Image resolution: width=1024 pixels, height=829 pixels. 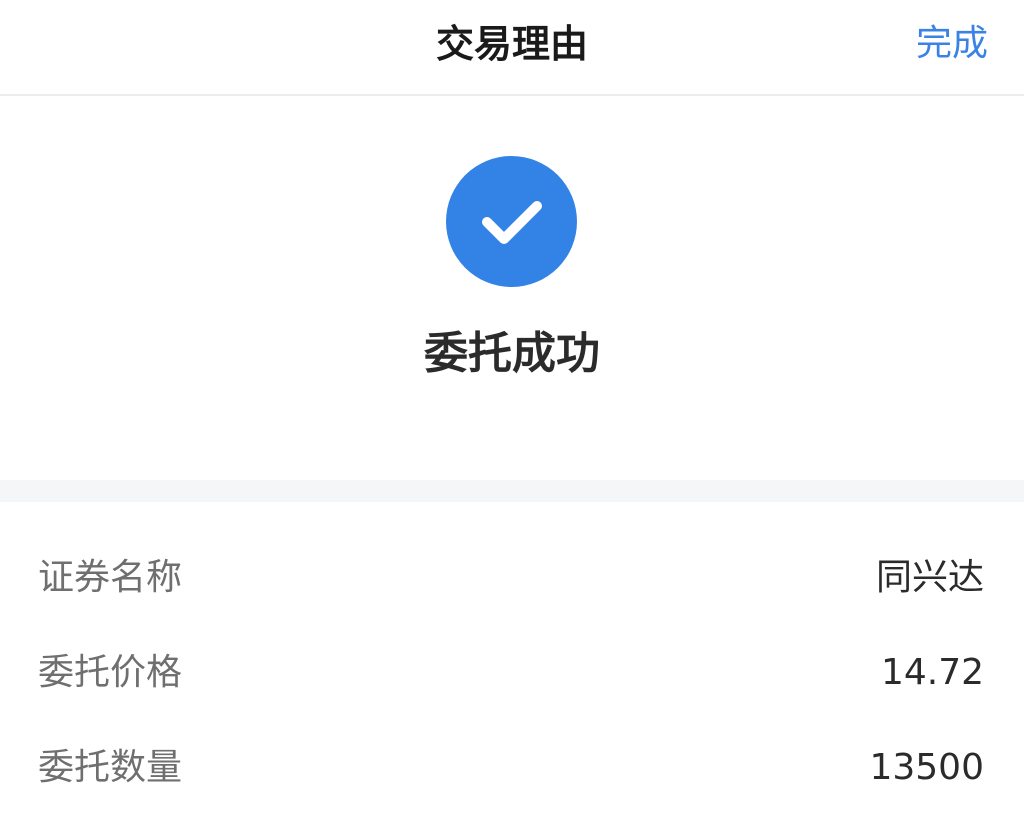 I want to click on checkmark-icon, so click(x=512, y=222).